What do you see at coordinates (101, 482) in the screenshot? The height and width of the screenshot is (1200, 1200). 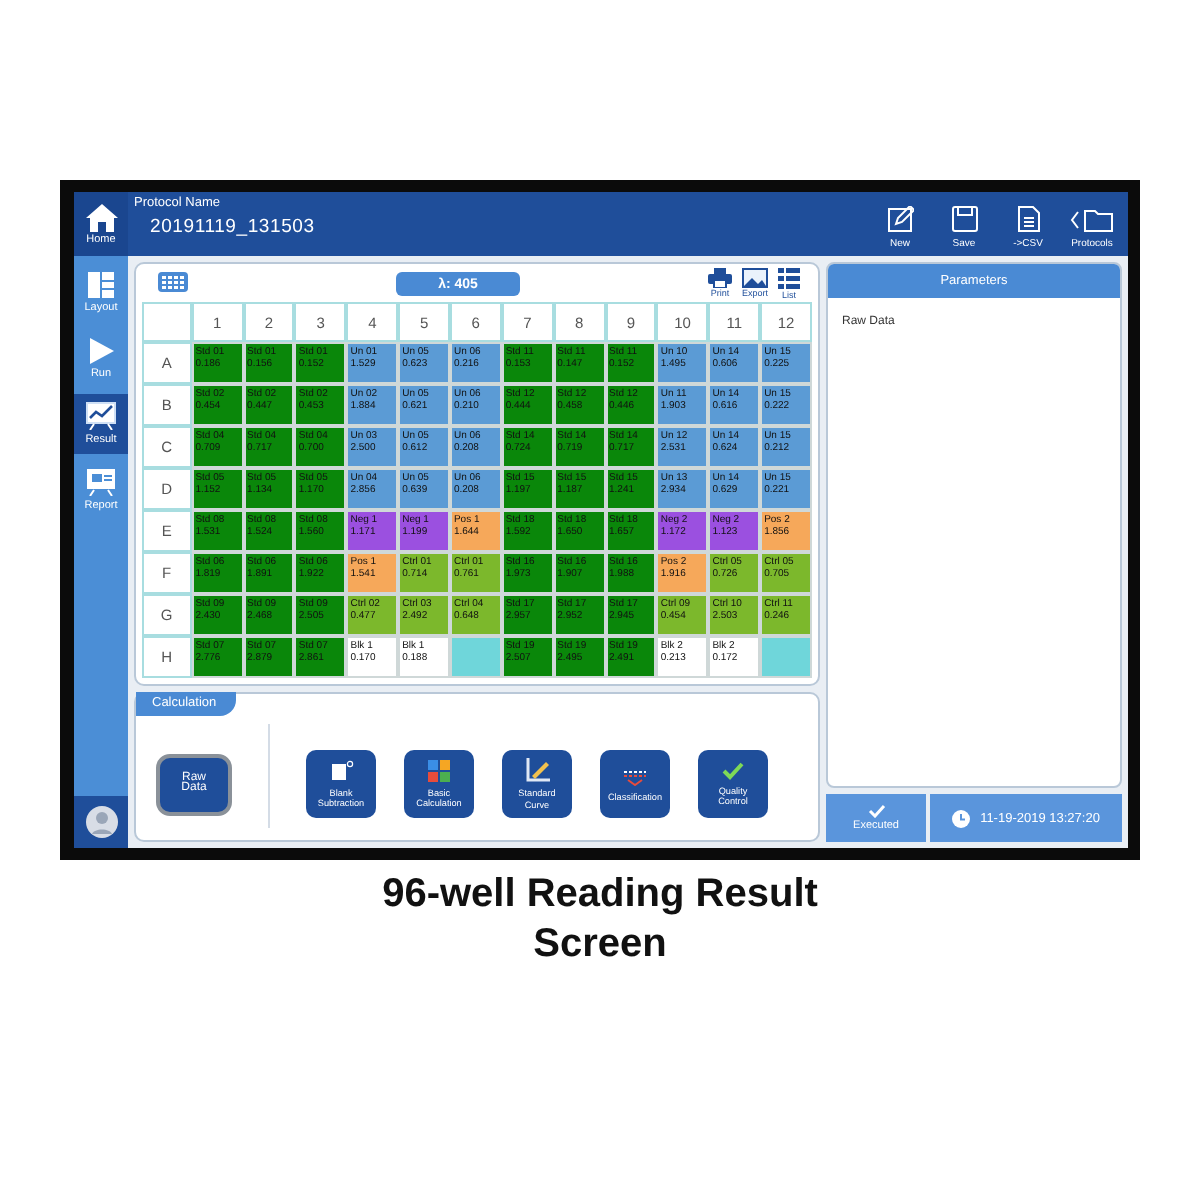 I see `presentation-icon` at bounding box center [101, 482].